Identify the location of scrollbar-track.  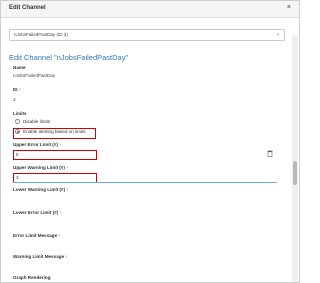
(295, 158).